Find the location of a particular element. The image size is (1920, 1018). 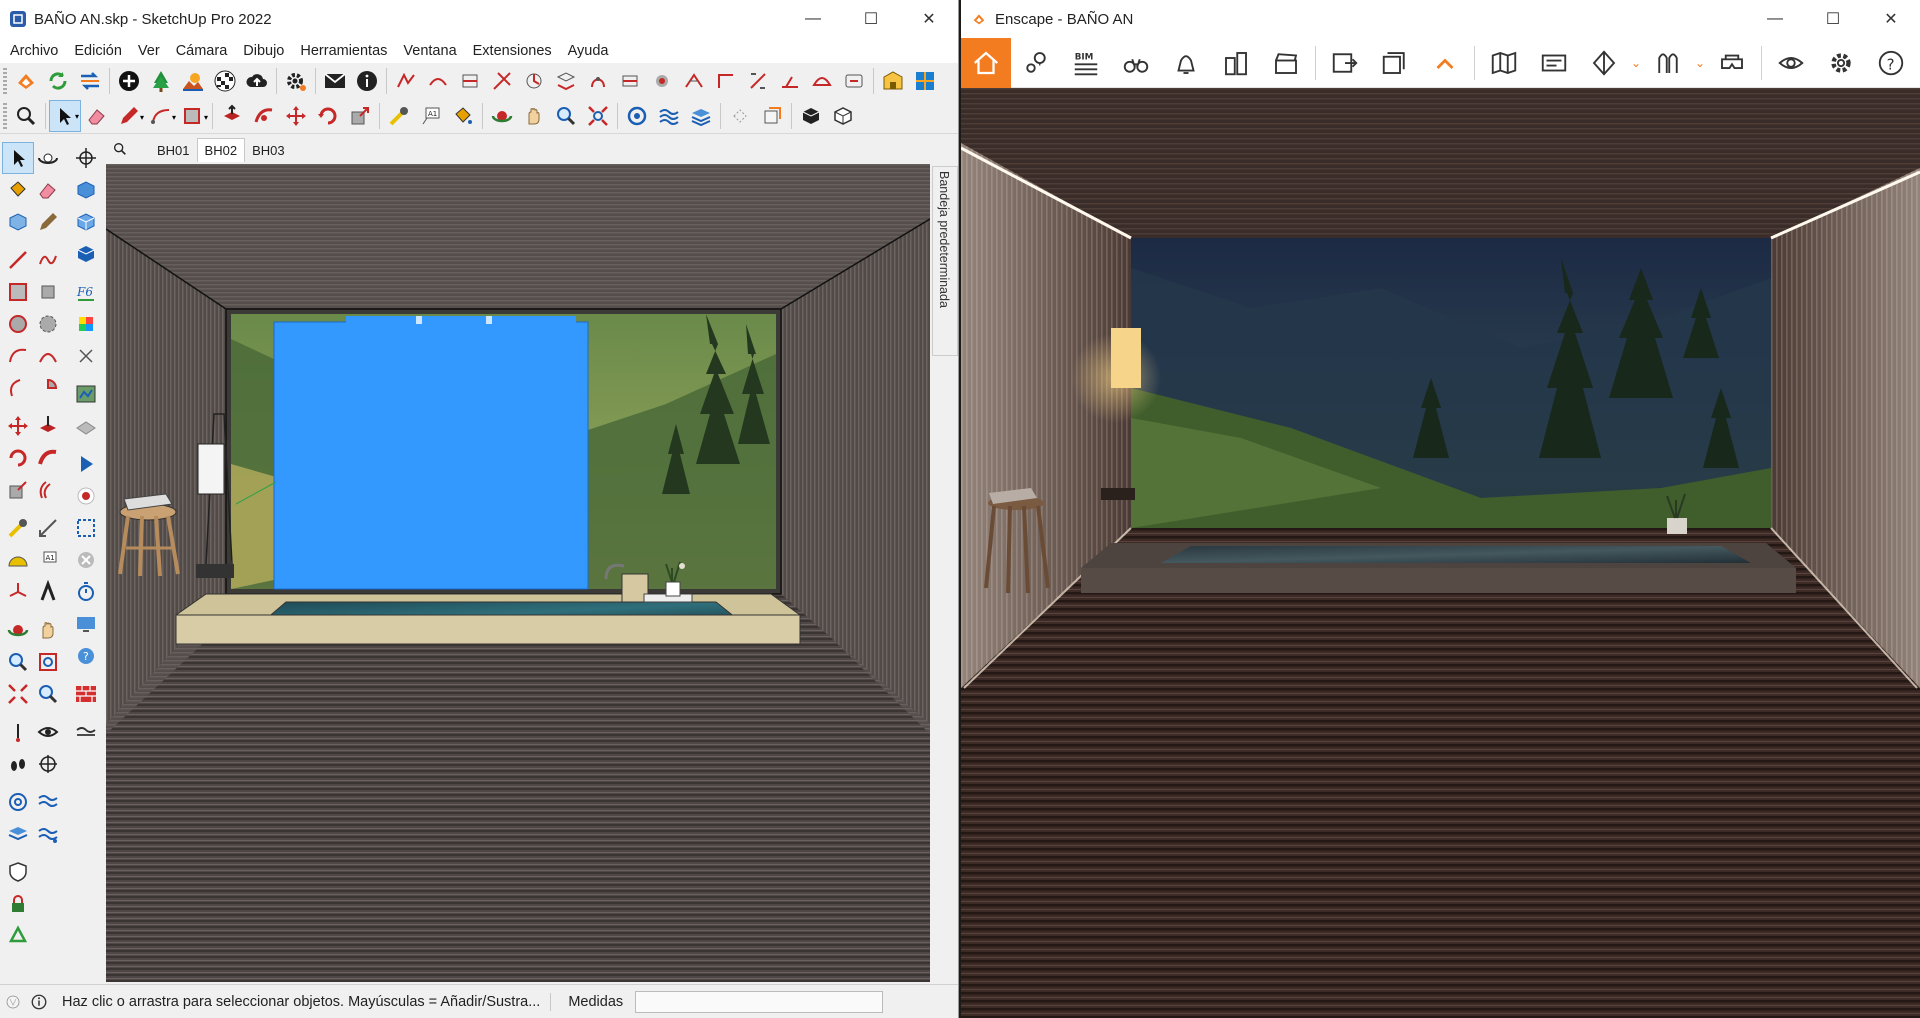

draw-tool-12-icon is located at coordinates (758, 81).